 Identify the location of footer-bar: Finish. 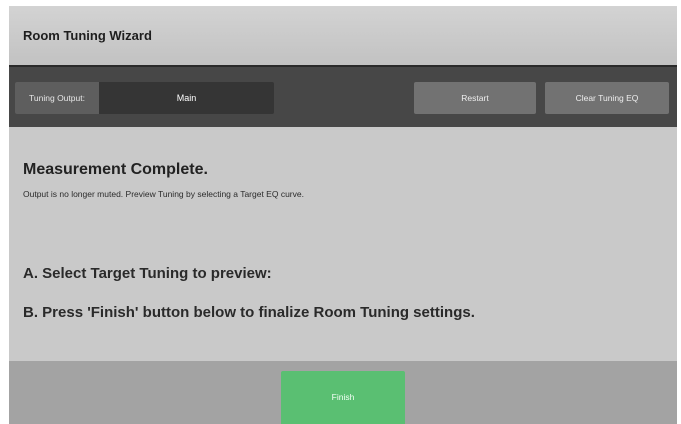
(343, 392).